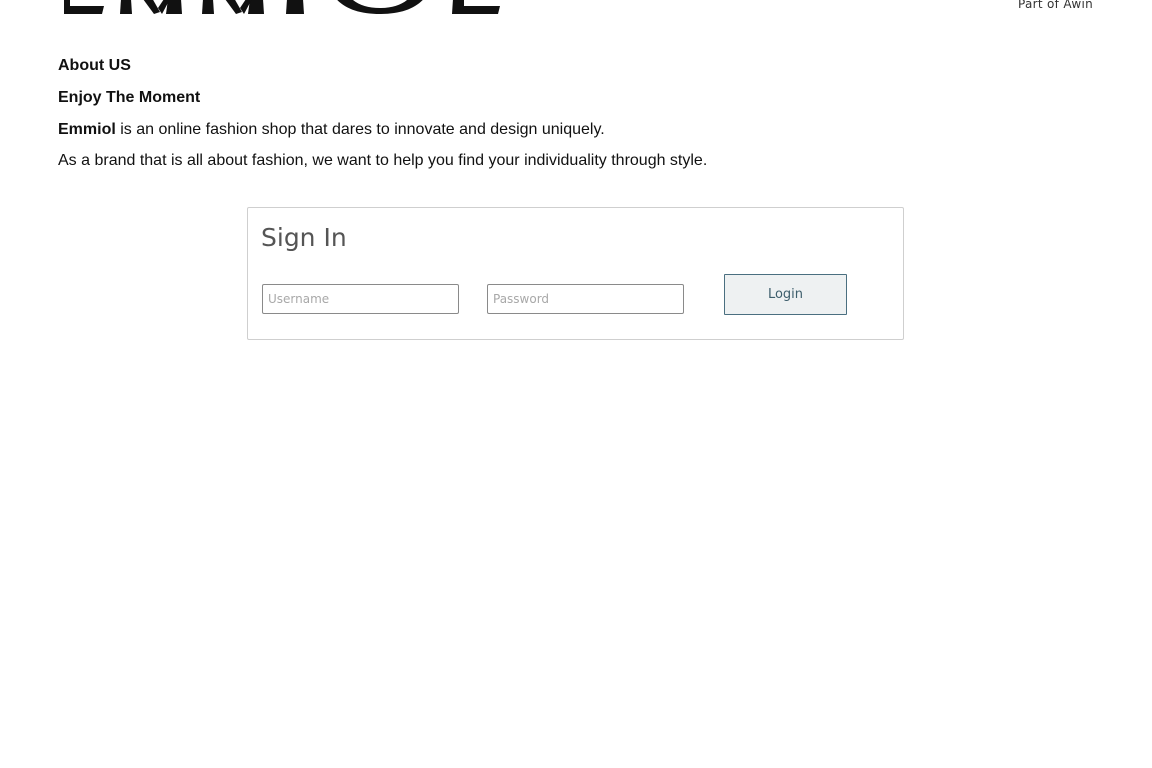 This screenshot has height=768, width=1152. I want to click on brand-logo, so click(282, 8).